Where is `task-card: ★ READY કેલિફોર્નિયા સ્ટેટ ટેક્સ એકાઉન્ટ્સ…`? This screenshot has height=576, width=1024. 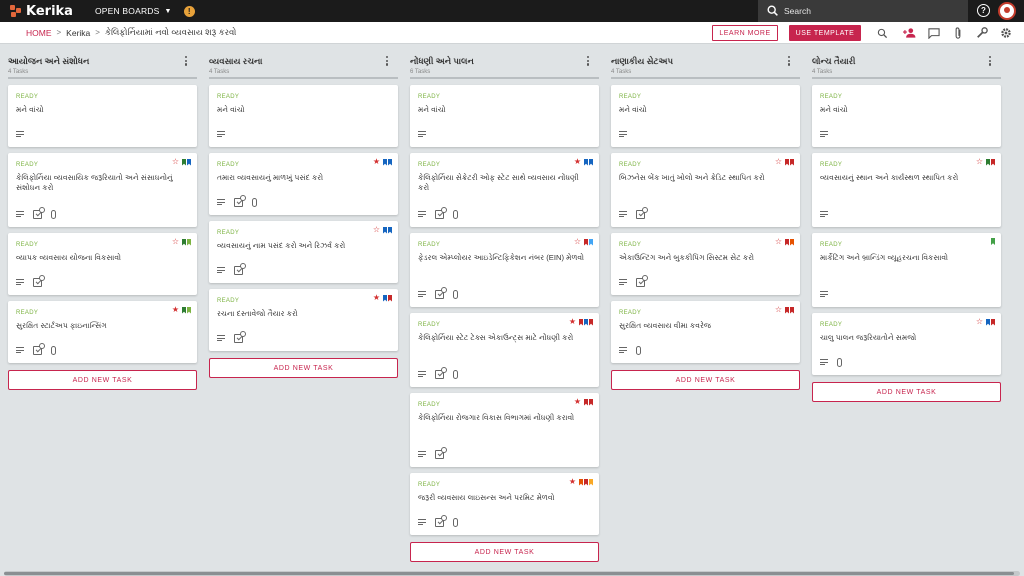
task-card: ★ READY કેલિફોર્નિયા સ્ટેટ ટેક્સ એકાઉન્ટ્સ… is located at coordinates (504, 350).